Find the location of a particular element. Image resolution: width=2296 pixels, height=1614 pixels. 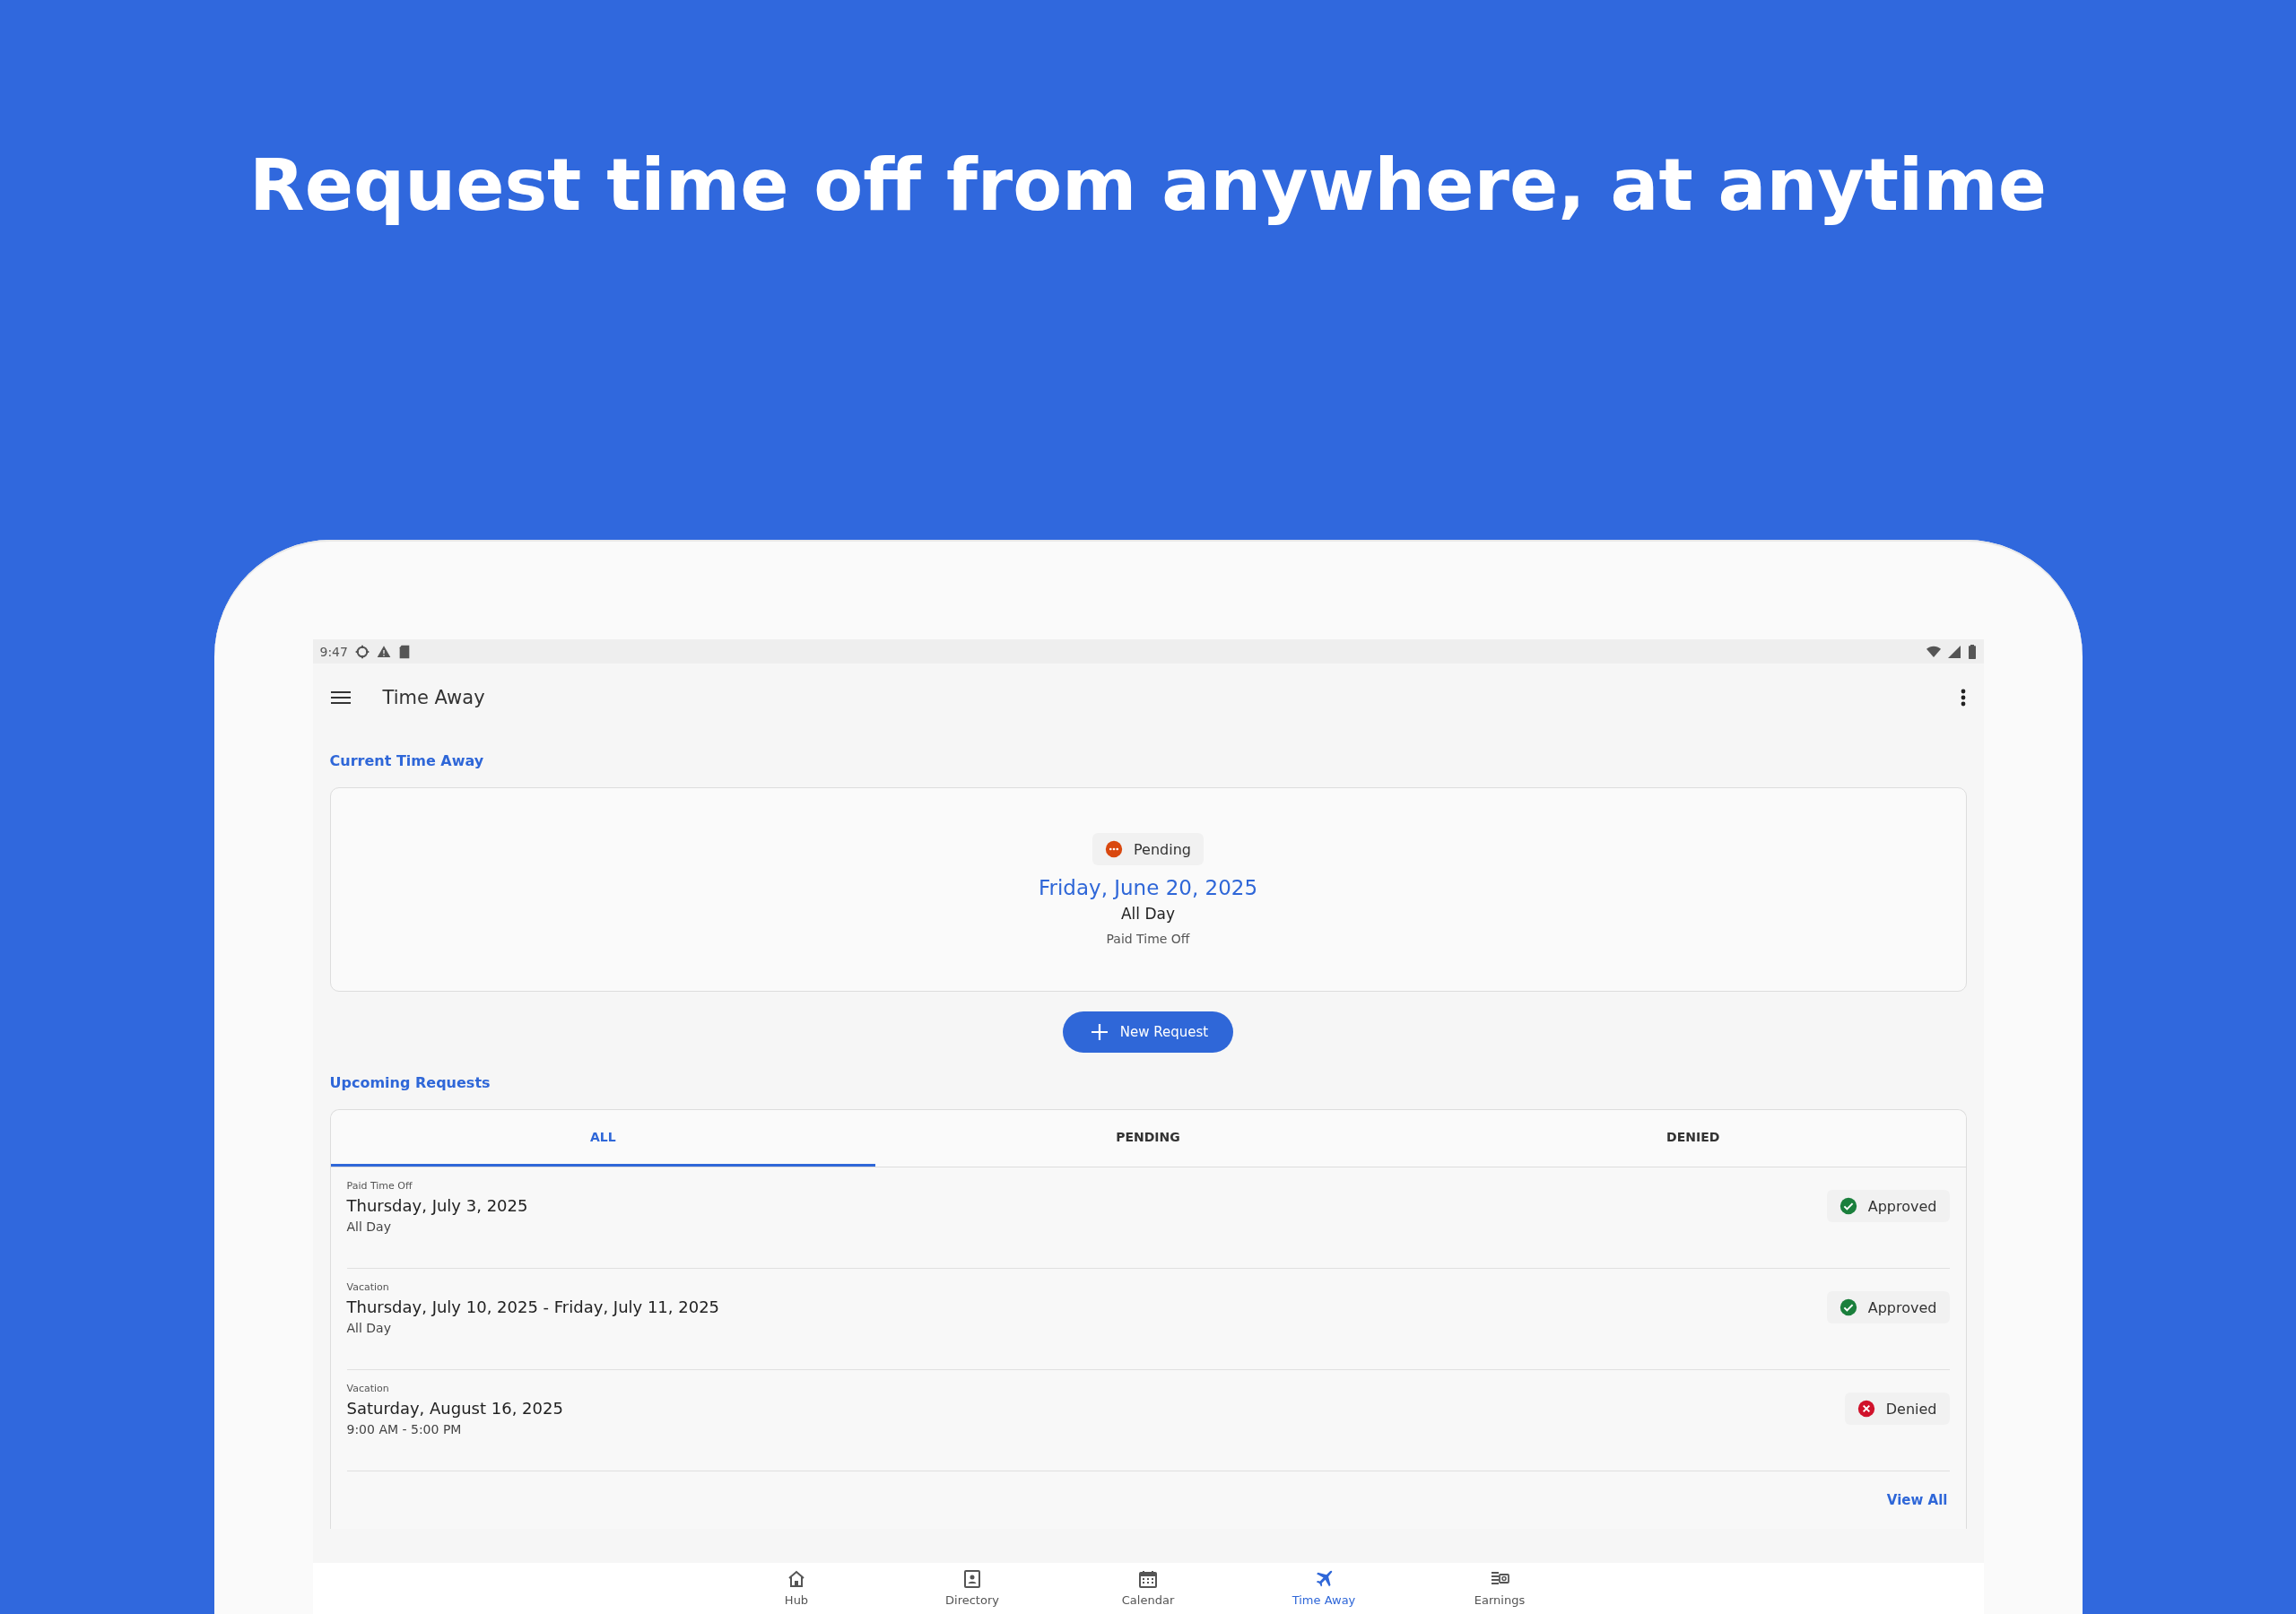

calendar-icon is located at coordinates (1148, 1579).